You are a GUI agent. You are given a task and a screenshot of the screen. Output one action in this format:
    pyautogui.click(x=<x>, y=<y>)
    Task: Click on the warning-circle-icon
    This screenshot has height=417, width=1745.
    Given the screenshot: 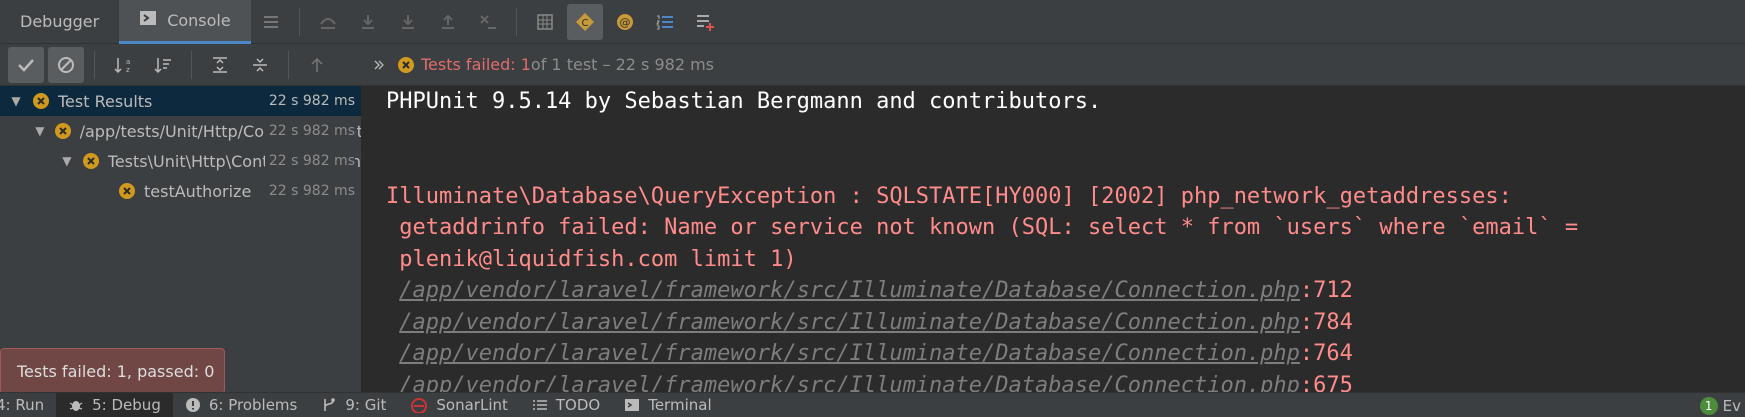 What is the action you would take?
    pyautogui.click(x=193, y=405)
    